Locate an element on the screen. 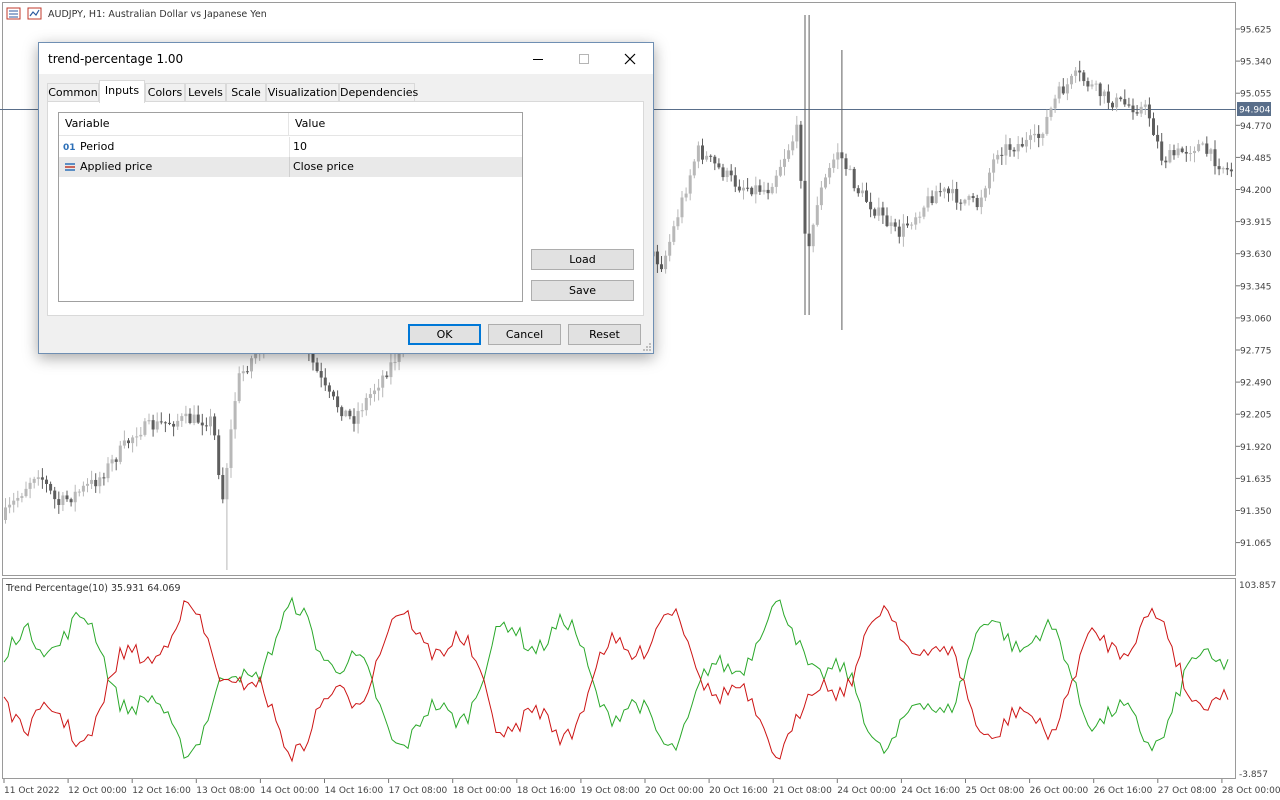 This screenshot has height=800, width=1280. price-tick-label: 92.775 is located at coordinates (1256, 352).